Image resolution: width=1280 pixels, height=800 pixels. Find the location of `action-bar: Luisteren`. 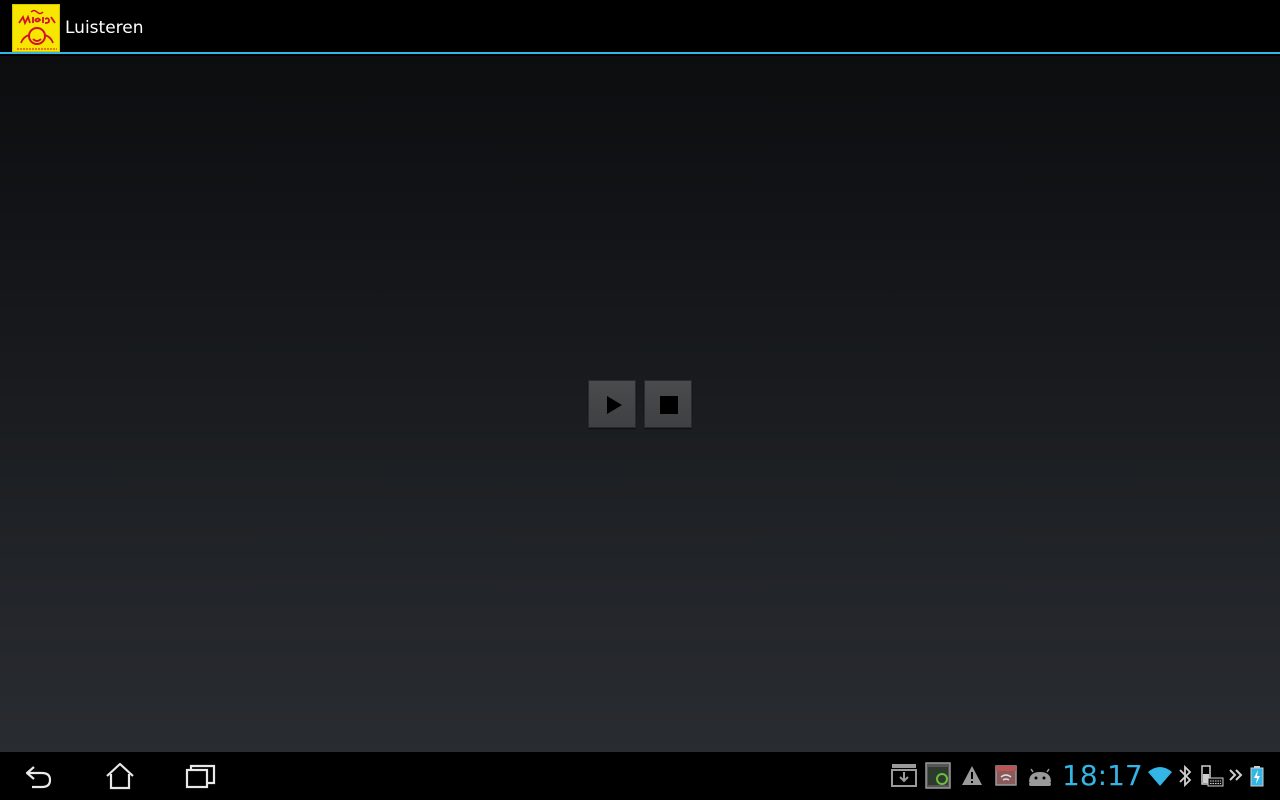

action-bar: Luisteren is located at coordinates (640, 27).